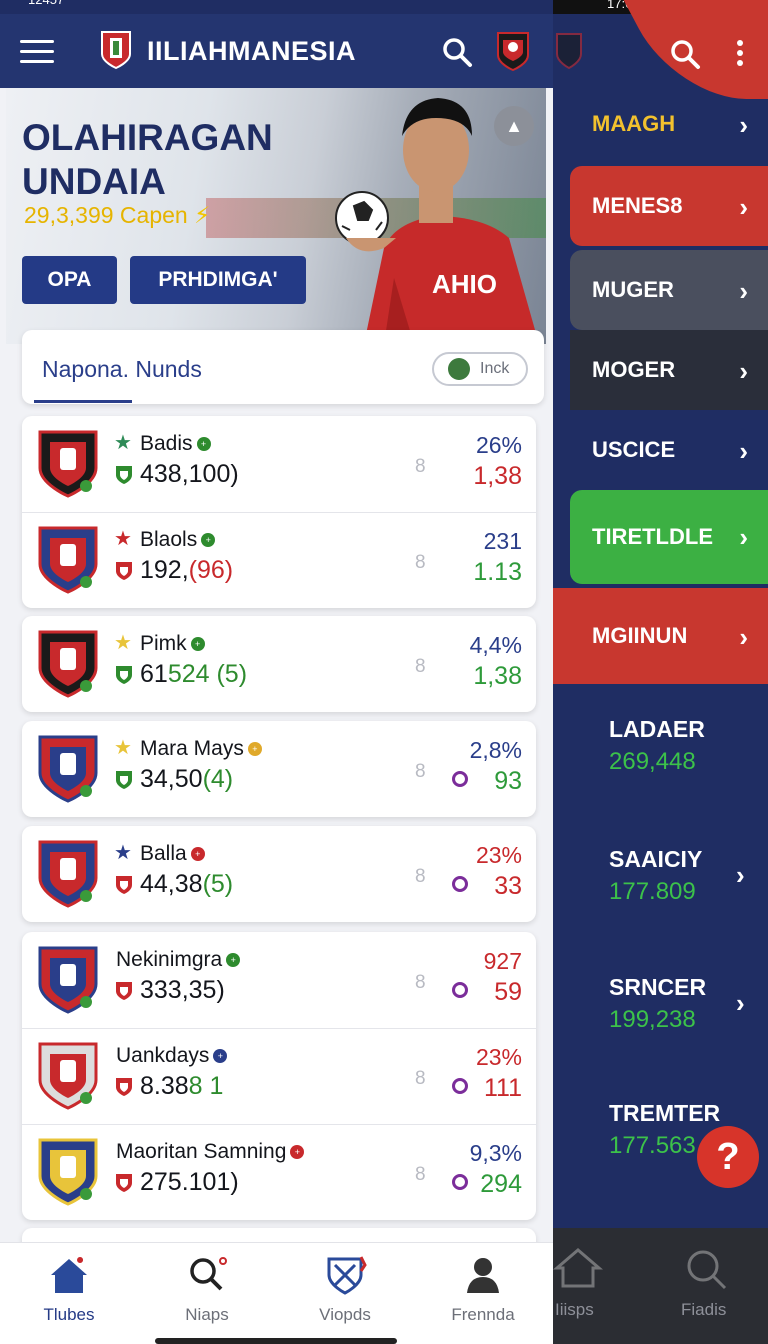 Image resolution: width=768 pixels, height=1344 pixels. What do you see at coordinates (669, 450) in the screenshot?
I see `drawer-item-uscice: USCICE ›` at bounding box center [669, 450].